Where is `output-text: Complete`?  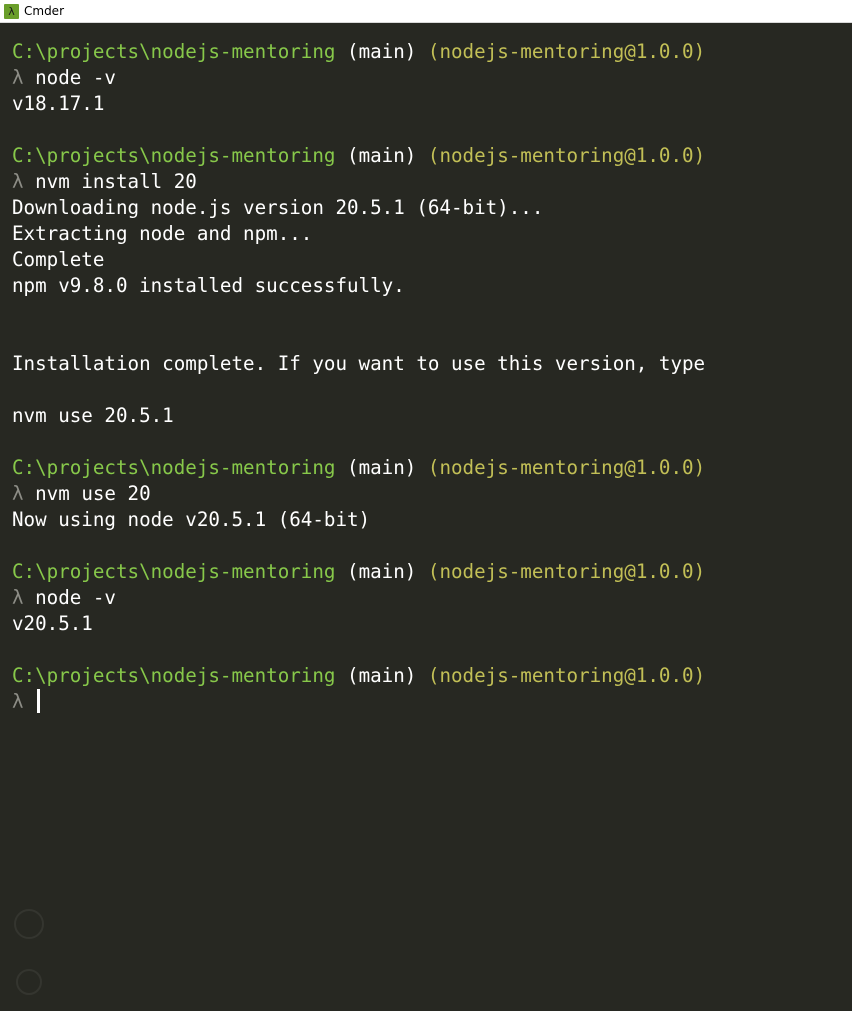
output-text: Complete is located at coordinates (58, 259).